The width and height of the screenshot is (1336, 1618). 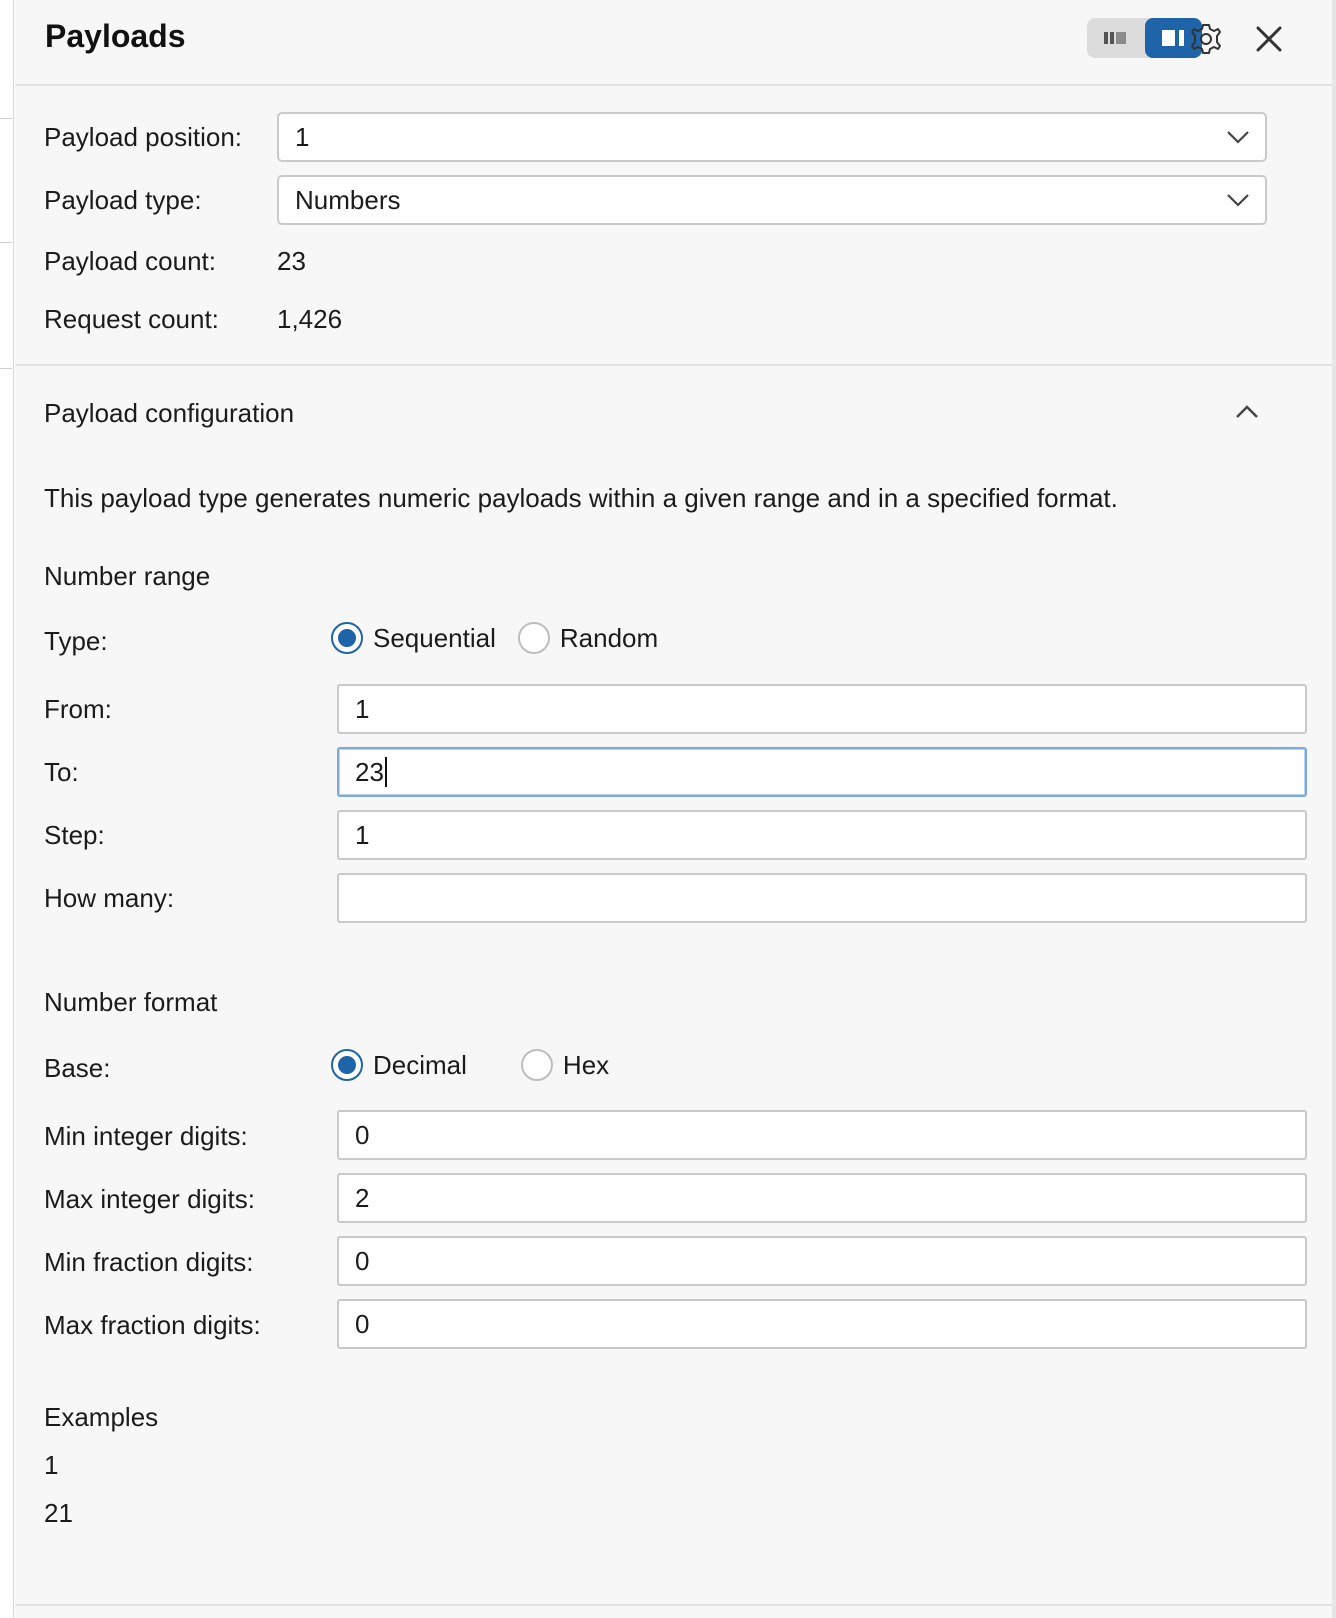 I want to click on how-many-label: How many:, so click(x=109, y=898).